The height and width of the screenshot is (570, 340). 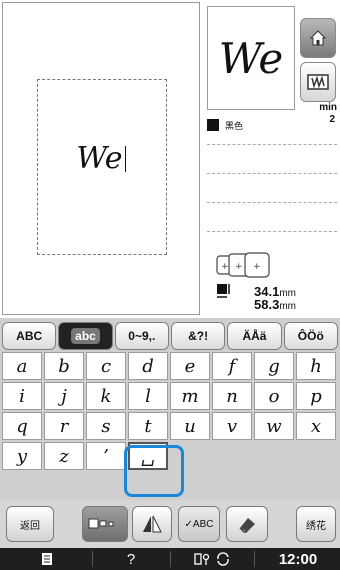 I want to click on array-button, so click(x=105, y=524).